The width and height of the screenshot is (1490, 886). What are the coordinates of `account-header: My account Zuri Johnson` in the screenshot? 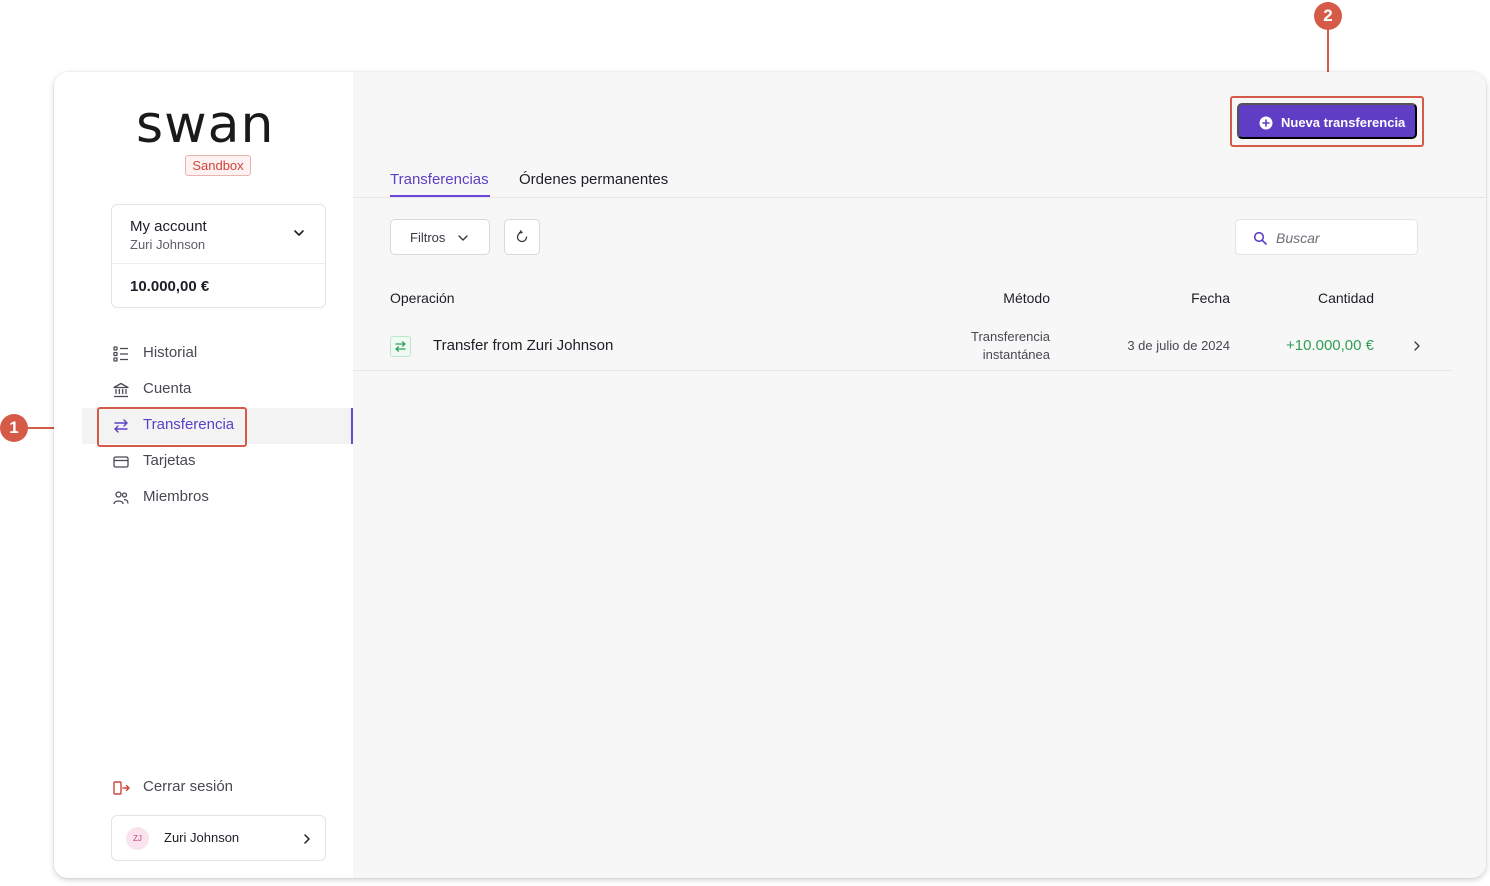 It's located at (218, 234).